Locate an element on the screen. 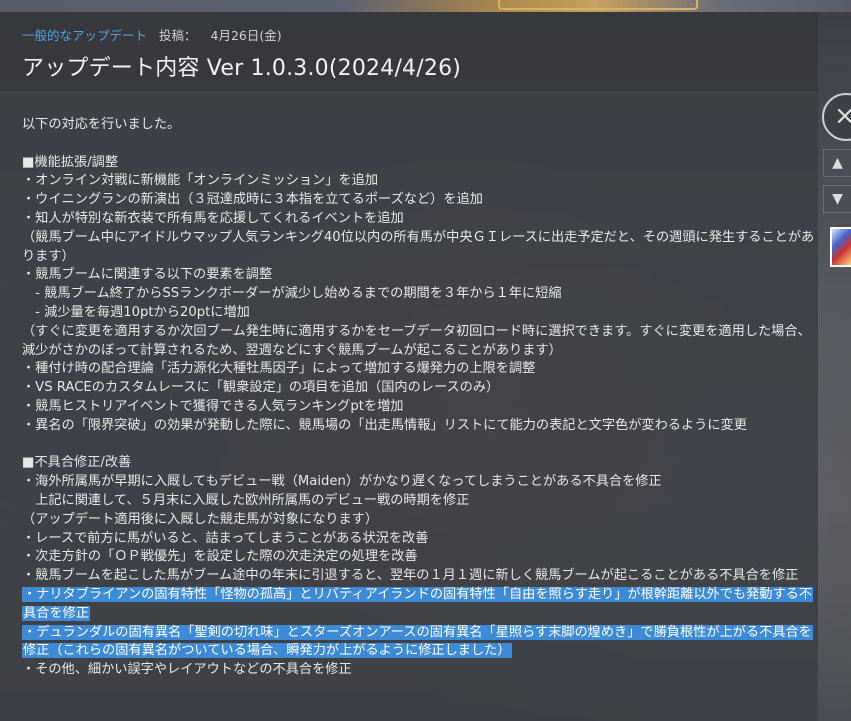  post-meta: 一般的なアップデート 投稿： 4月26日(金) is located at coordinates (152, 34).